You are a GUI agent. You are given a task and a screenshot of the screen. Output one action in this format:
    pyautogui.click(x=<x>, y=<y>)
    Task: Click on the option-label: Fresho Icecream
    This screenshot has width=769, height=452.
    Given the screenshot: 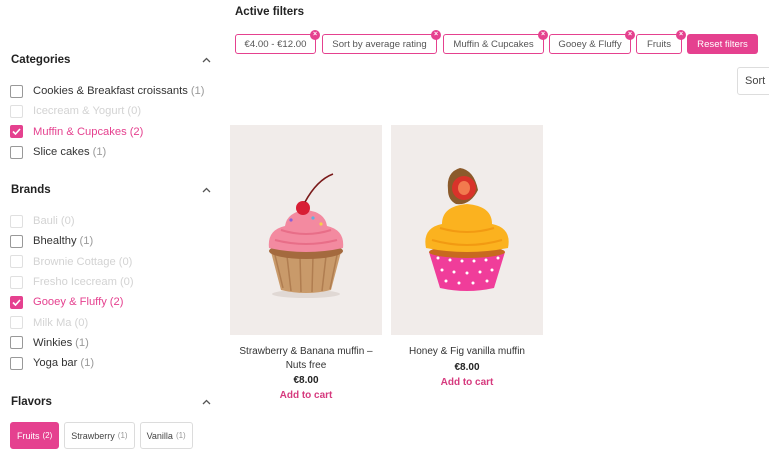 What is the action you would take?
    pyautogui.click(x=75, y=282)
    